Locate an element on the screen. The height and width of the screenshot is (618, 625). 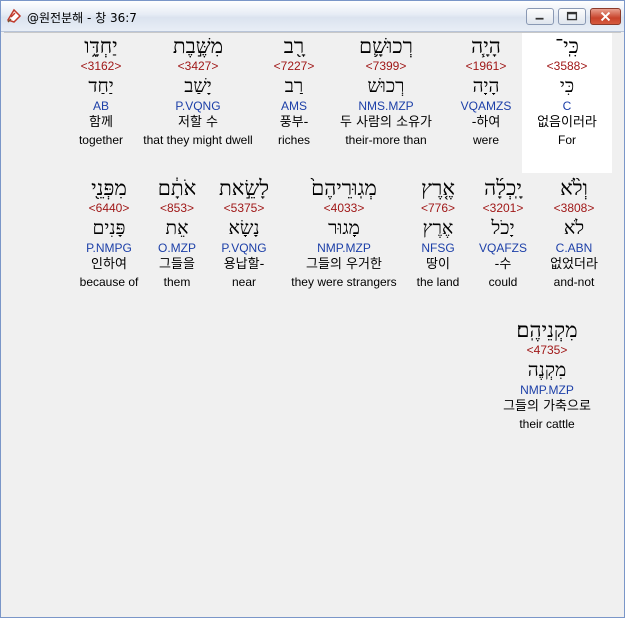
word-block: אֹתָ֔ם <853> אֵת O.MZP 그들을 them is located at coordinates (177, 232).